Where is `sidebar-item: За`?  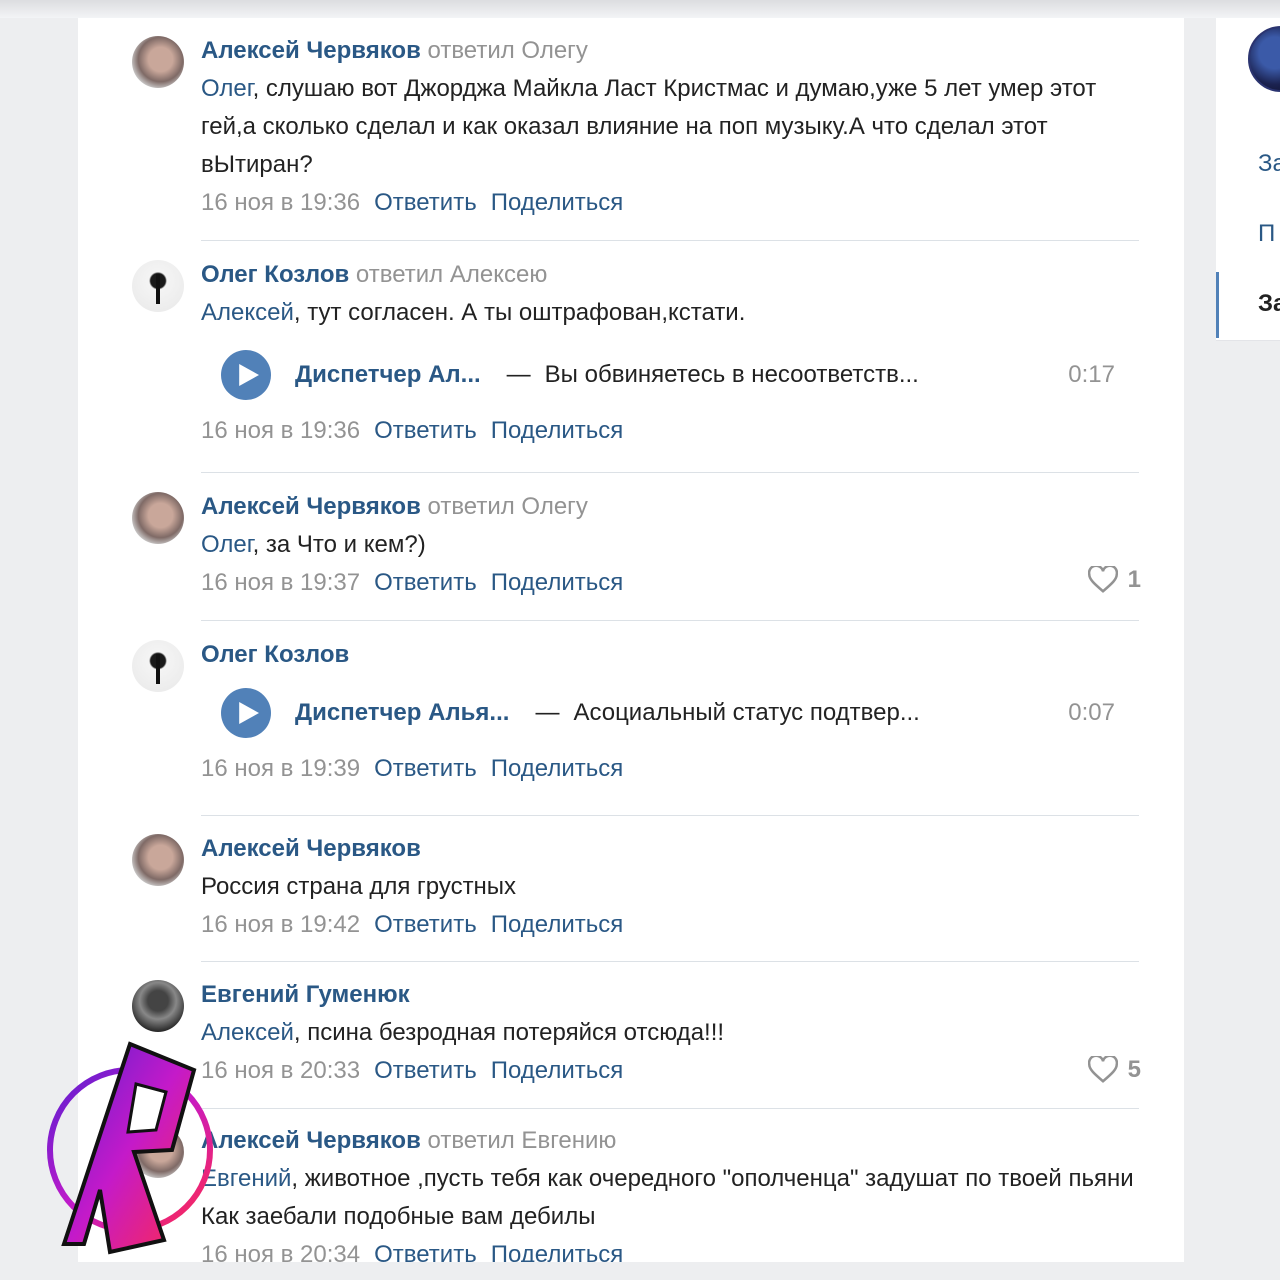 sidebar-item: За is located at coordinates (1269, 164).